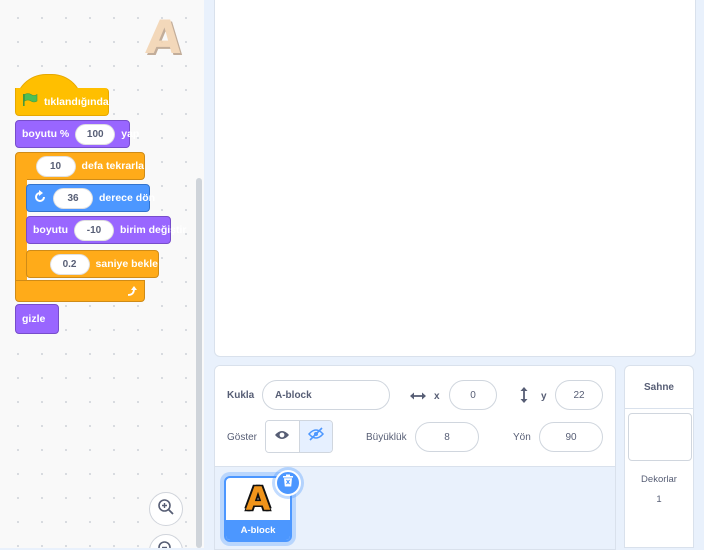  What do you see at coordinates (242, 437) in the screenshot?
I see `show-label: Göster` at bounding box center [242, 437].